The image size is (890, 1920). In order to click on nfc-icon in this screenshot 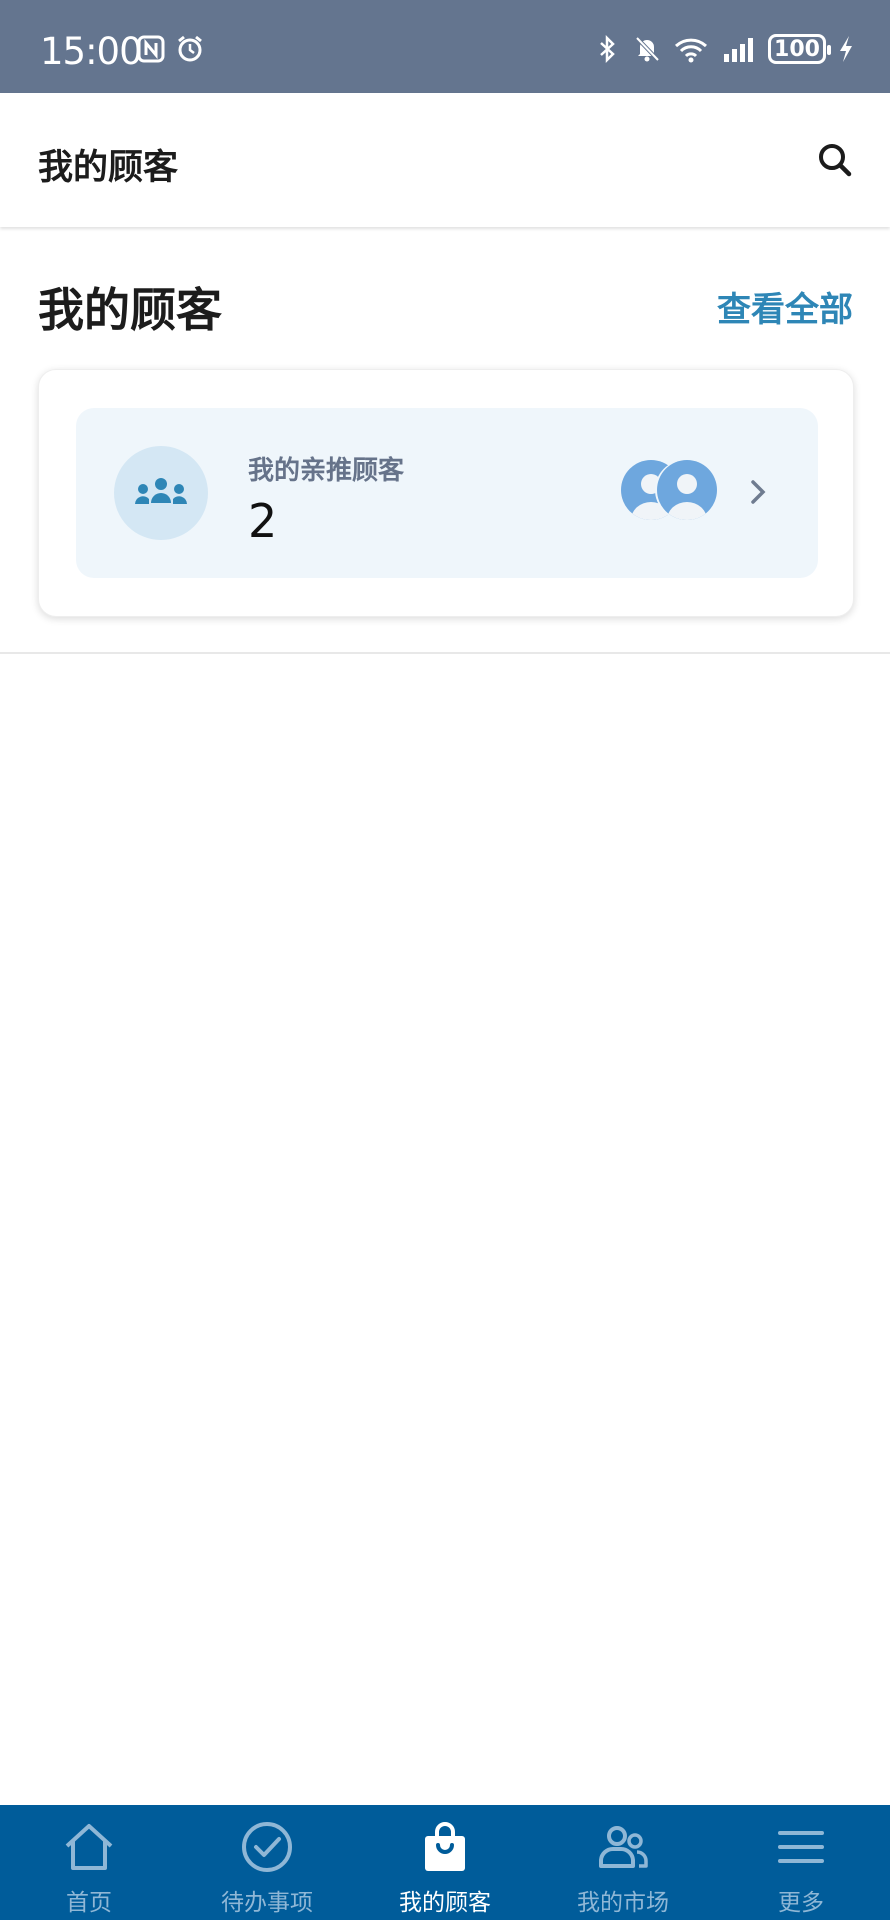, I will do `click(151, 49)`.